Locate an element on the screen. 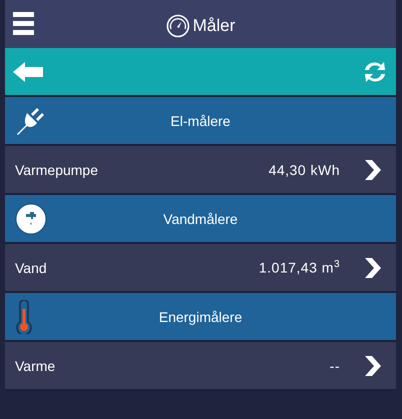 The height and width of the screenshot is (419, 402). faucet-icon is located at coordinates (31, 218).